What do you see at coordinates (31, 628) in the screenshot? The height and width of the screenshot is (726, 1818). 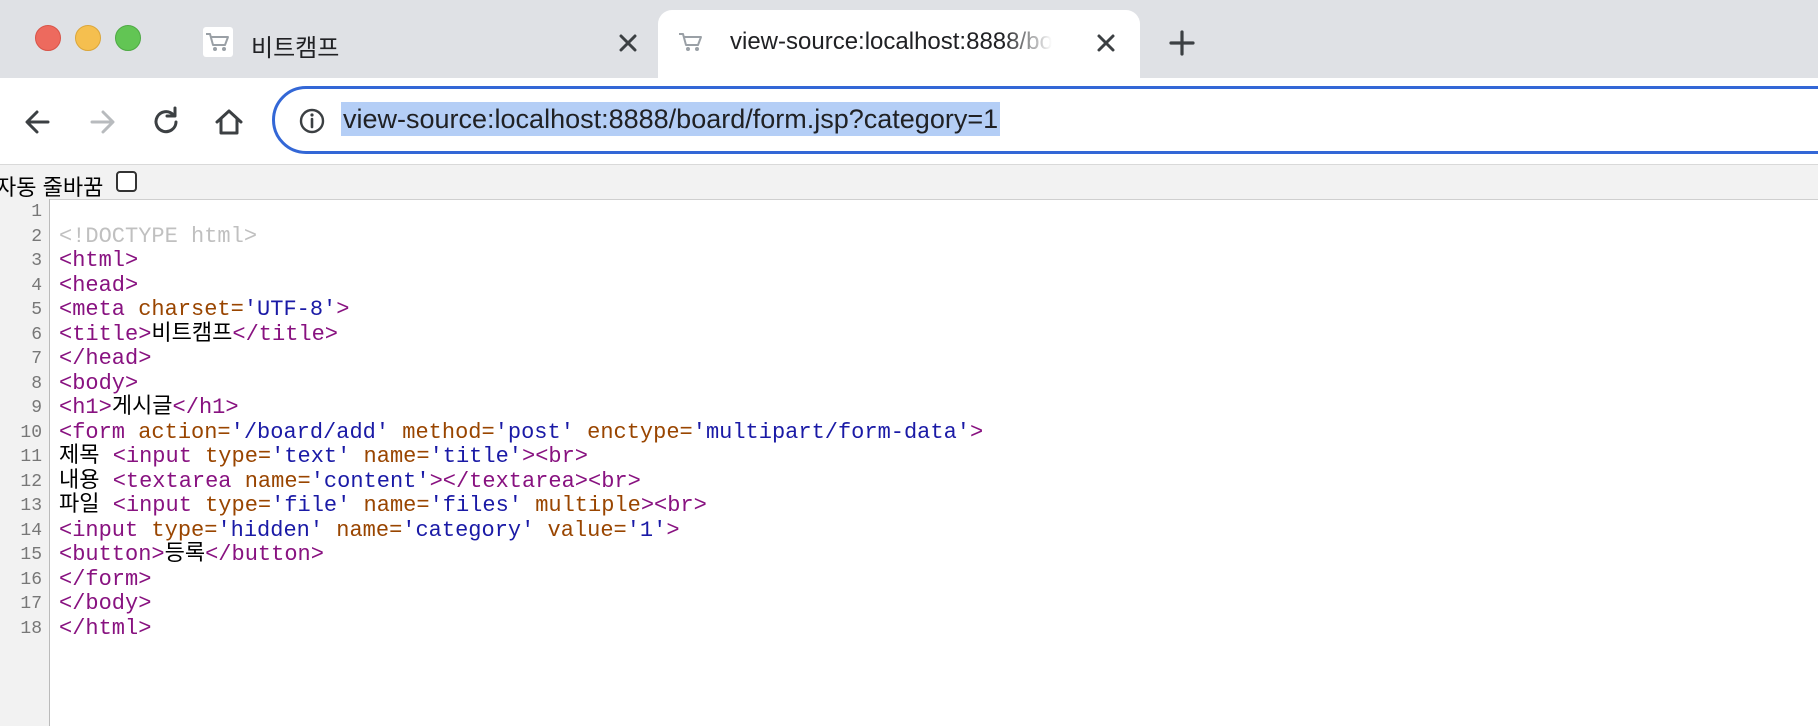 I see `line-number: 18` at bounding box center [31, 628].